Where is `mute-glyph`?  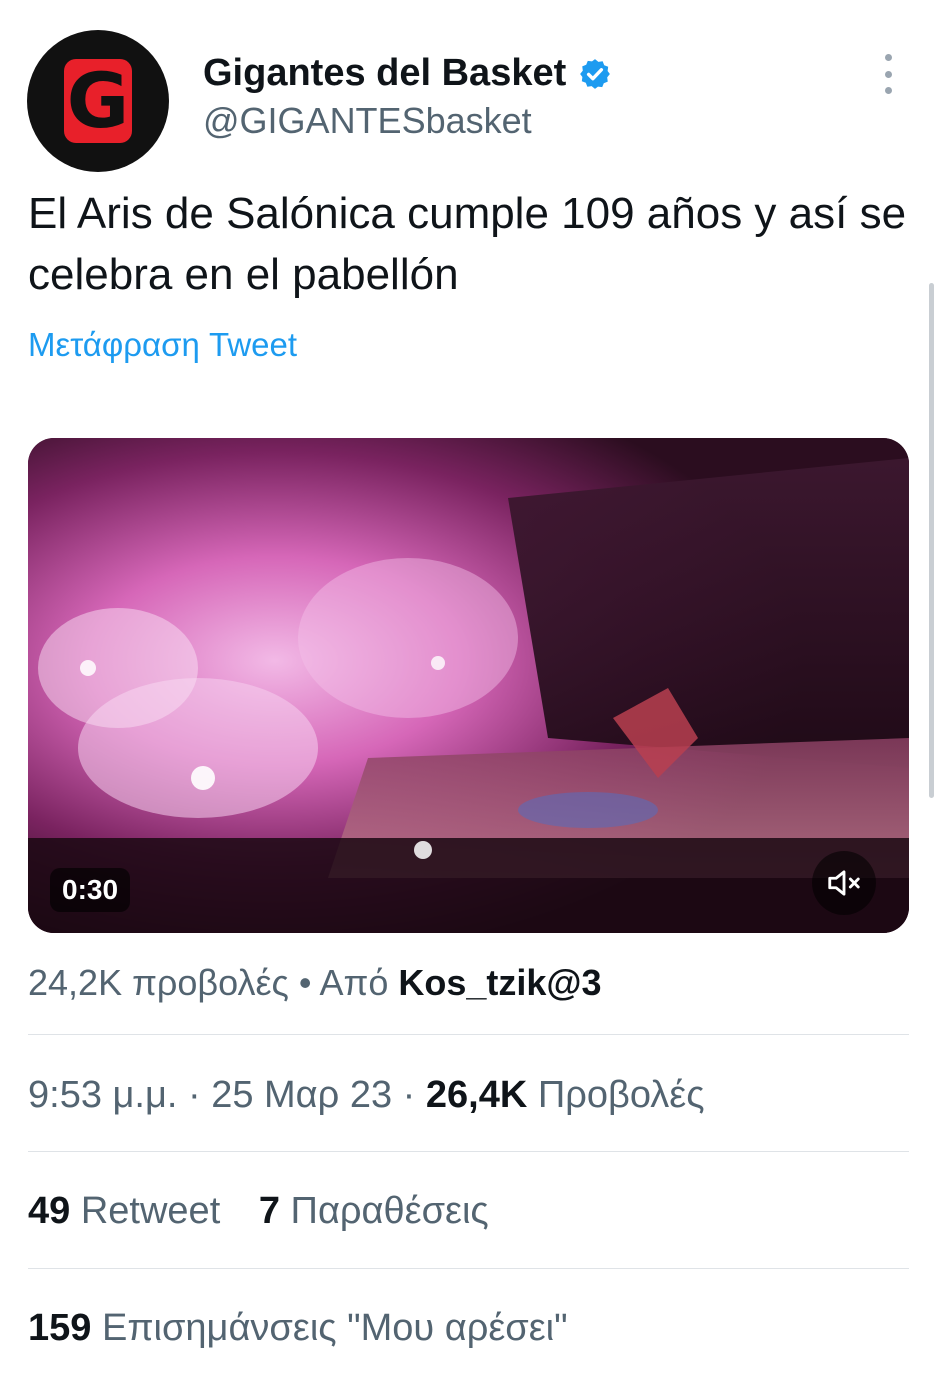 mute-glyph is located at coordinates (844, 883).